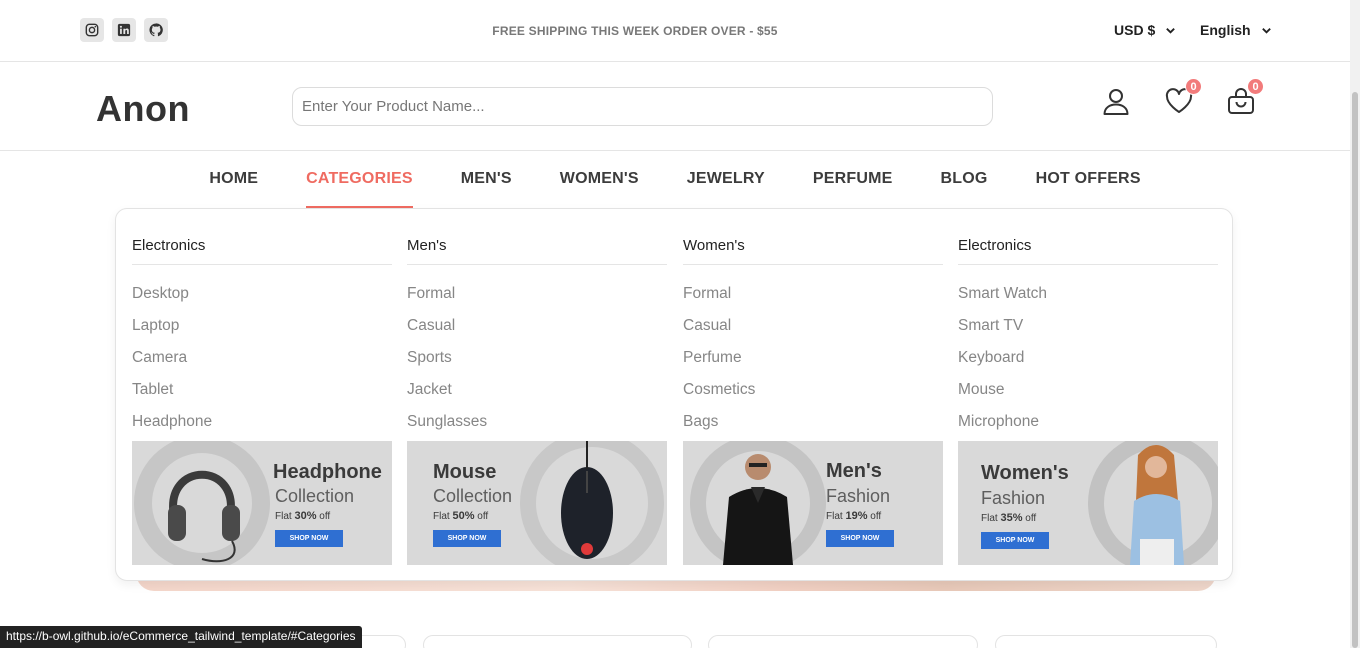 The image size is (1360, 648). Describe the element at coordinates (465, 472) in the screenshot. I see `banner-title: Mouse` at that location.